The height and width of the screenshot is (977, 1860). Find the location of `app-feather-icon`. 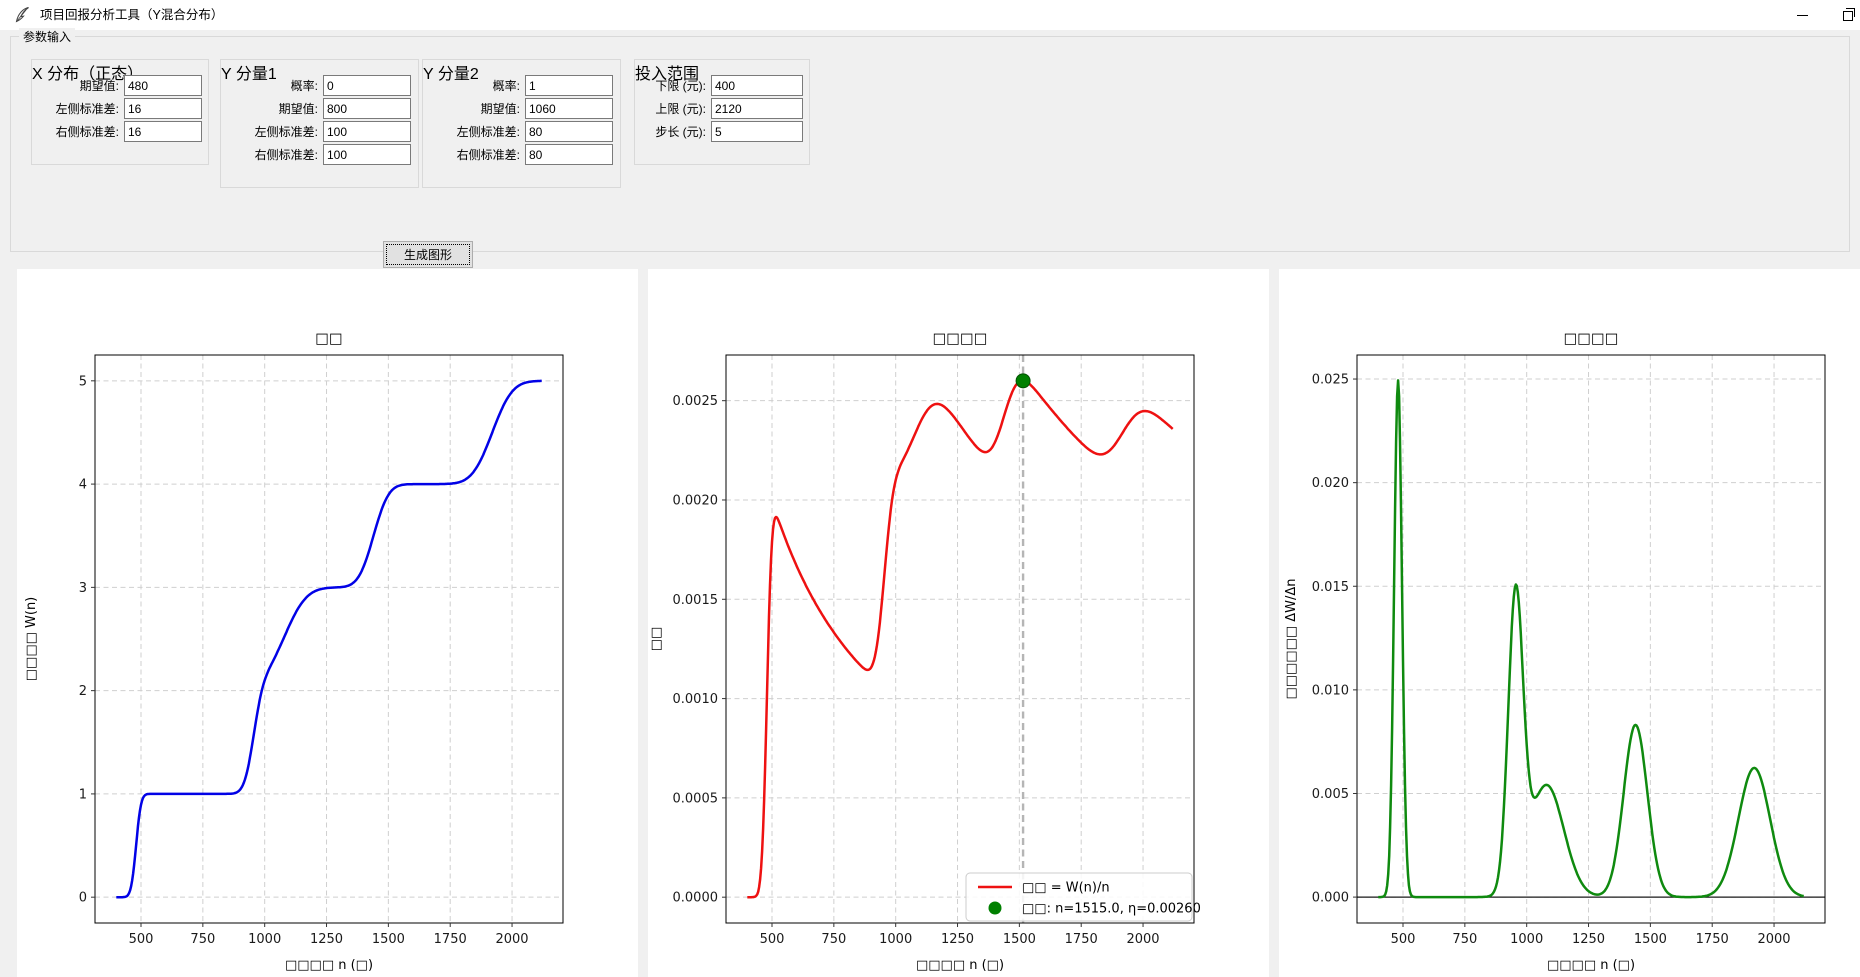

app-feather-icon is located at coordinates (22, 14).